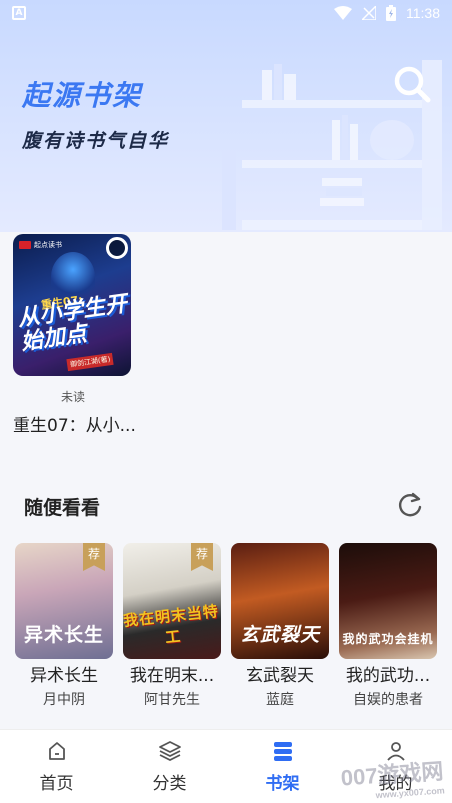  What do you see at coordinates (388, 639) in the screenshot?
I see `cover-title: 我的武功会挂机` at bounding box center [388, 639].